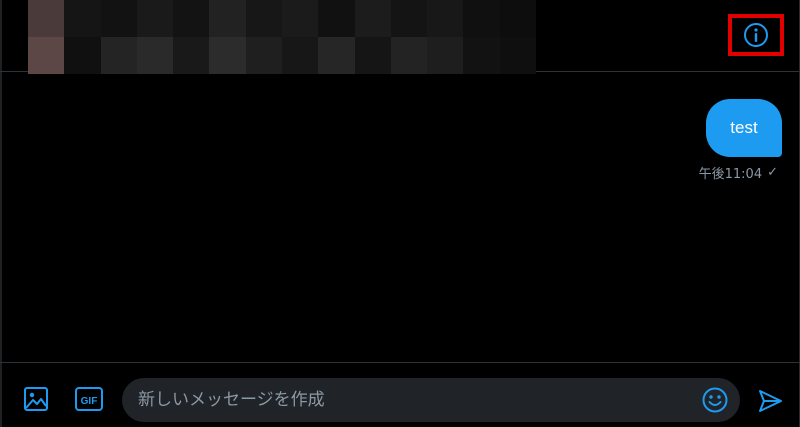 This screenshot has height=427, width=800. I want to click on emoji-button, so click(715, 400).